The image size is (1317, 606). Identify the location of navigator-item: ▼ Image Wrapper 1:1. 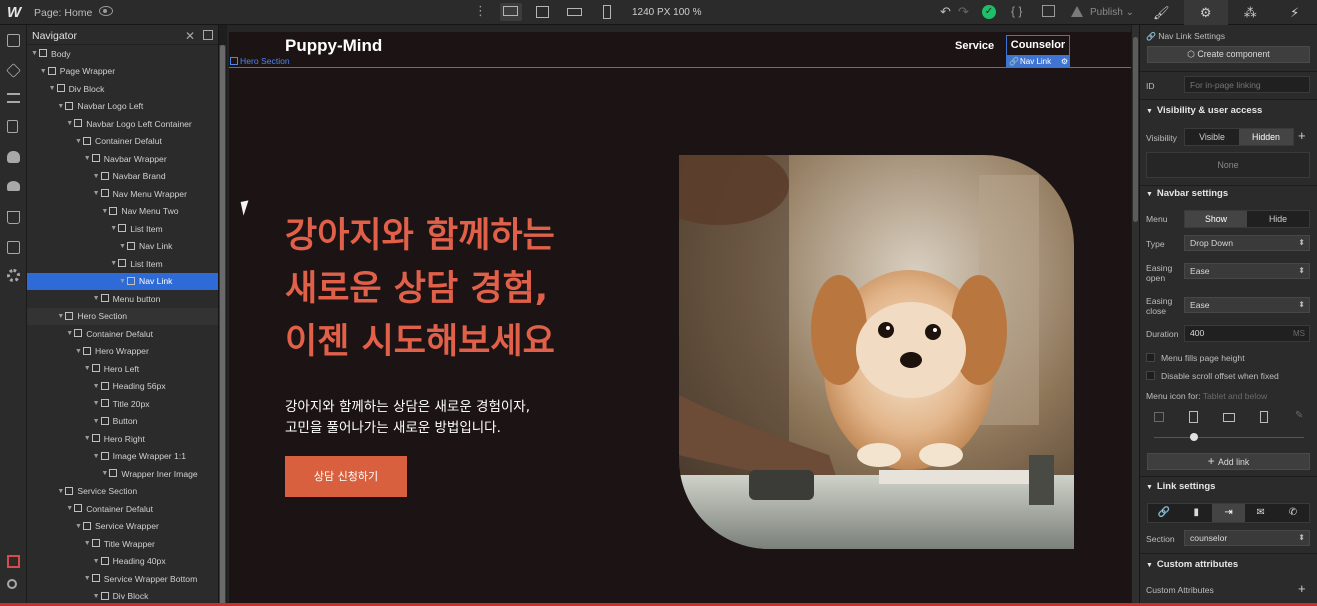
(122, 457).